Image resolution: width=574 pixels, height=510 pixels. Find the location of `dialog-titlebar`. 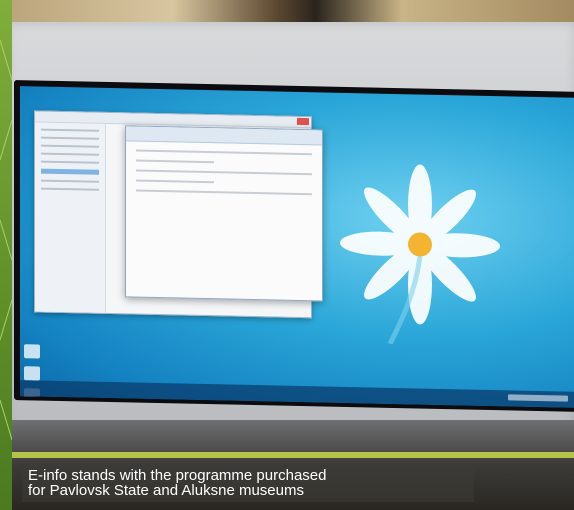

dialog-titlebar is located at coordinates (224, 136).